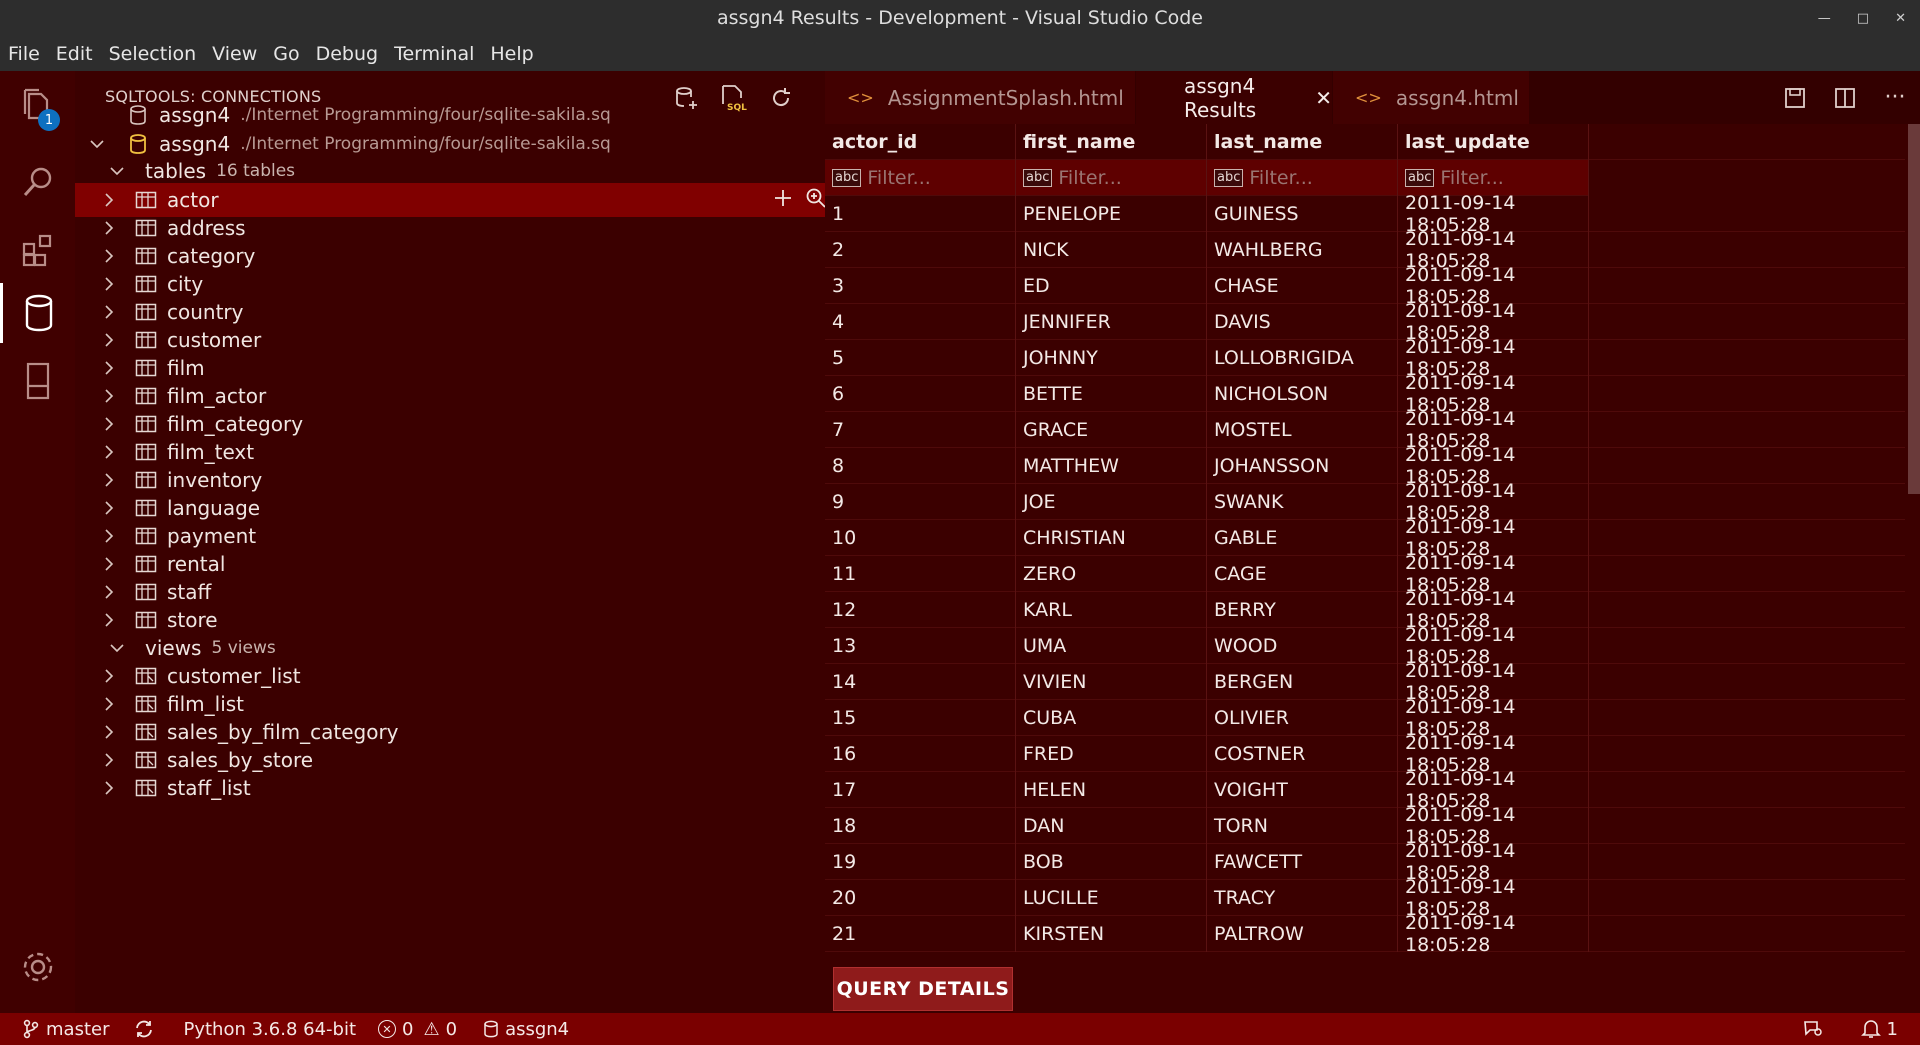  I want to click on minimize-icon: —, so click(1824, 18).